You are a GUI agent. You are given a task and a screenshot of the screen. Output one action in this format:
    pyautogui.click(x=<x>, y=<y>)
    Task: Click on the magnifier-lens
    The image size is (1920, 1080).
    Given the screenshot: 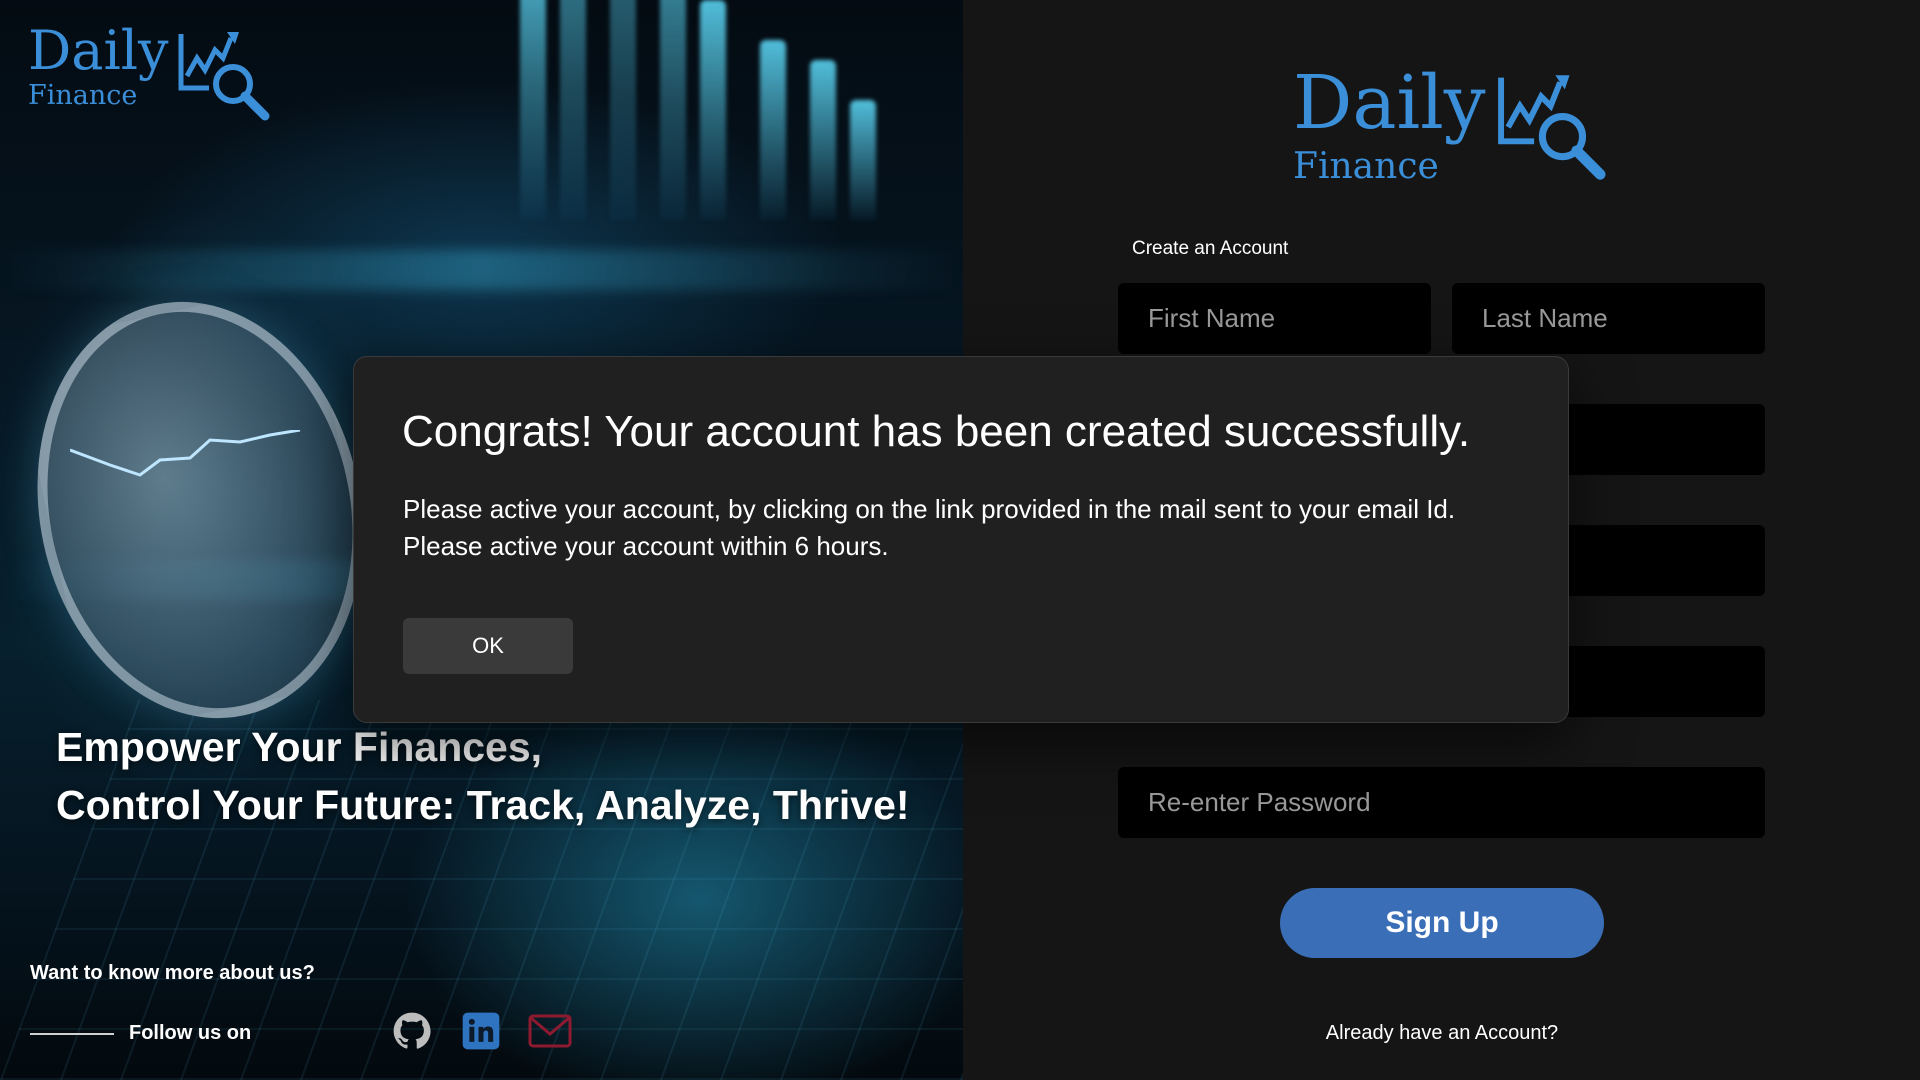 What is the action you would take?
    pyautogui.click(x=200, y=510)
    